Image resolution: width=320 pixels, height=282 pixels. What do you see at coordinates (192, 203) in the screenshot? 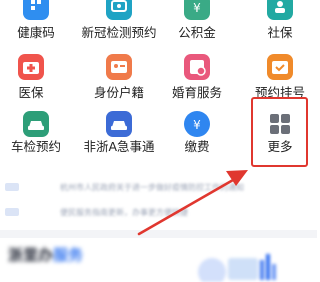
I see `annotation-arrow` at bounding box center [192, 203].